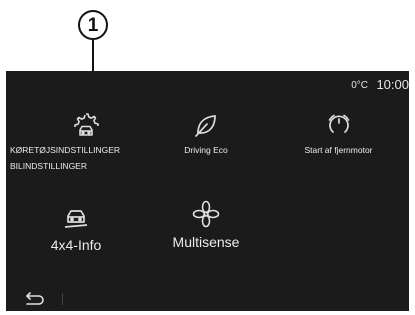 Image resolution: width=415 pixels, height=315 pixels. I want to click on leaf-icon, so click(205, 126).